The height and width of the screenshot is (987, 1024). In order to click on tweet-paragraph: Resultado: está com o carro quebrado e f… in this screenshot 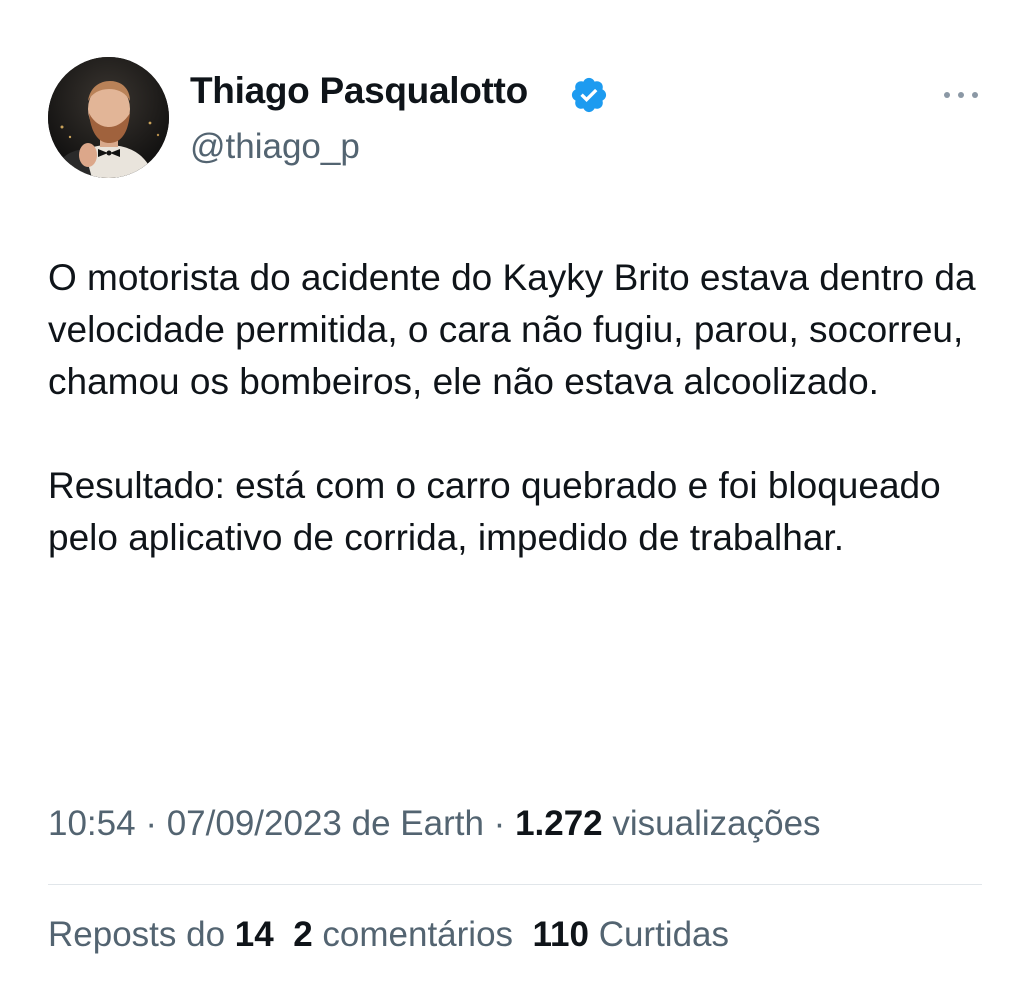, I will do `click(494, 511)`.